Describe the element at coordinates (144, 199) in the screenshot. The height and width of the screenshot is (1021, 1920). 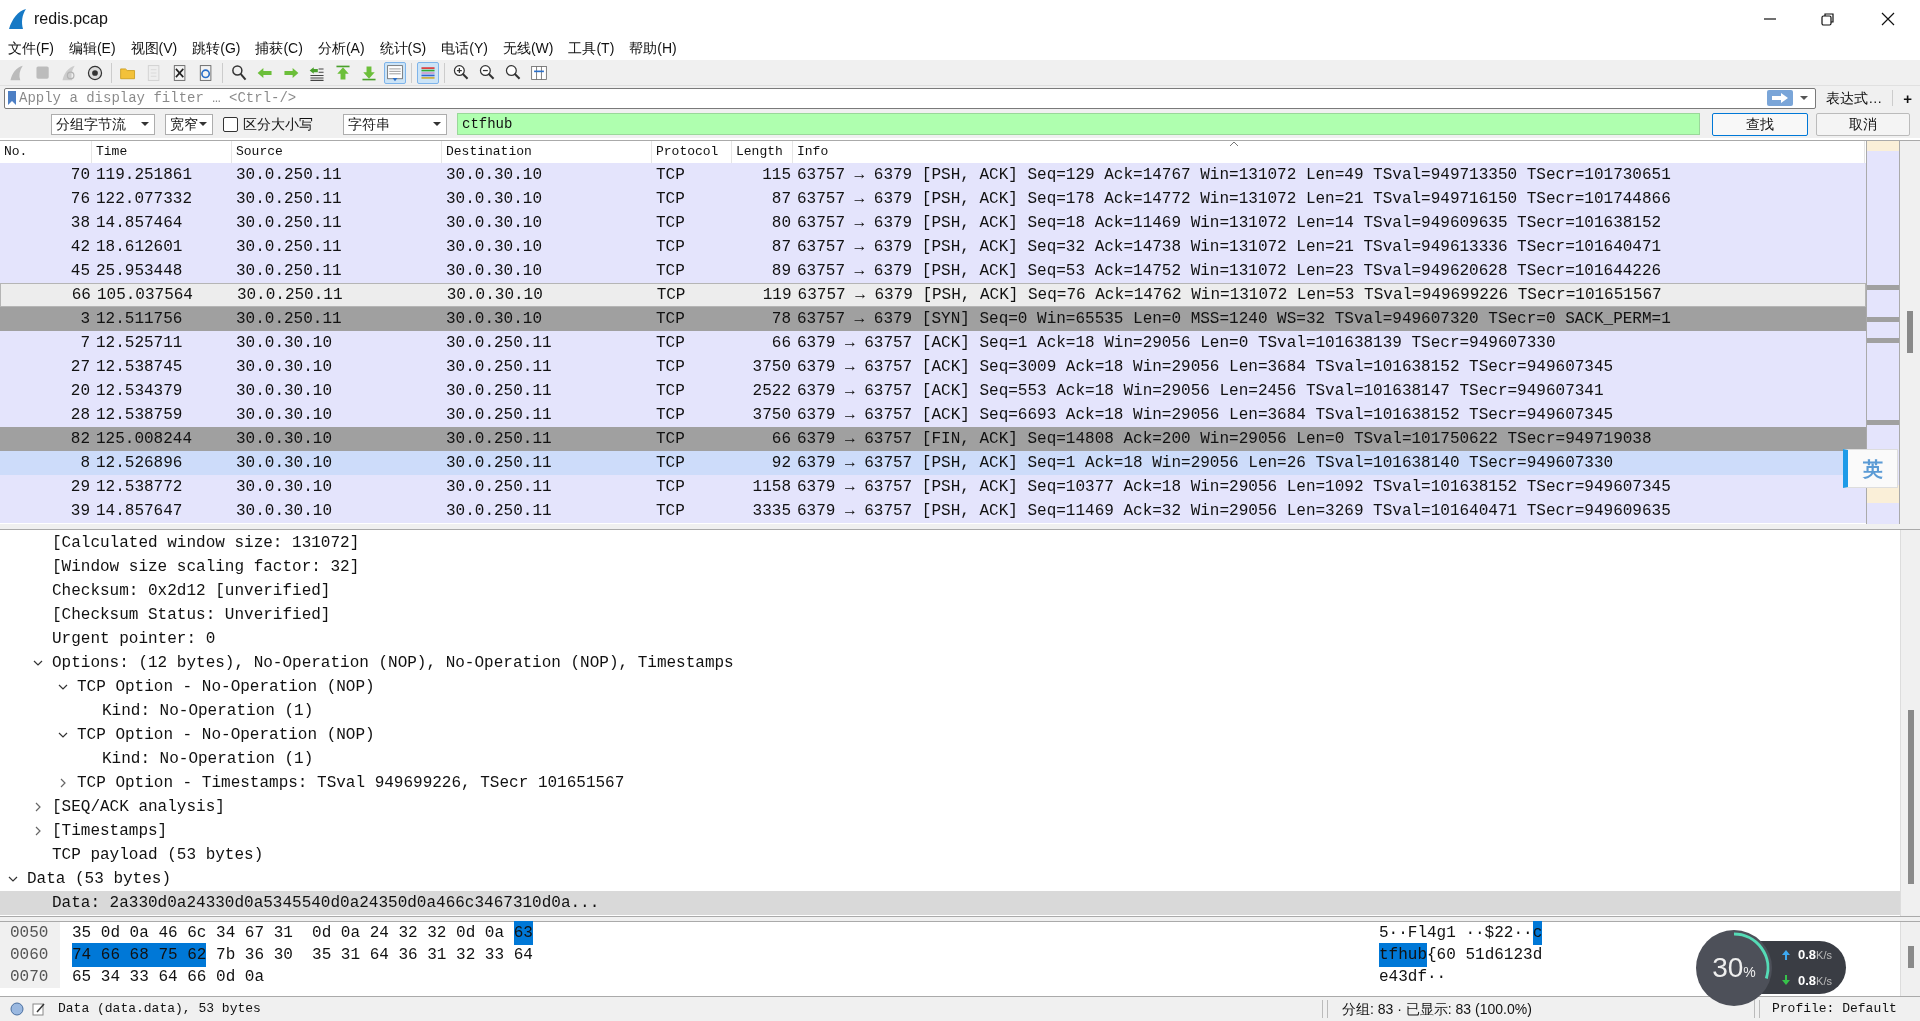
I see `table-cell-text: 122.077332` at that location.